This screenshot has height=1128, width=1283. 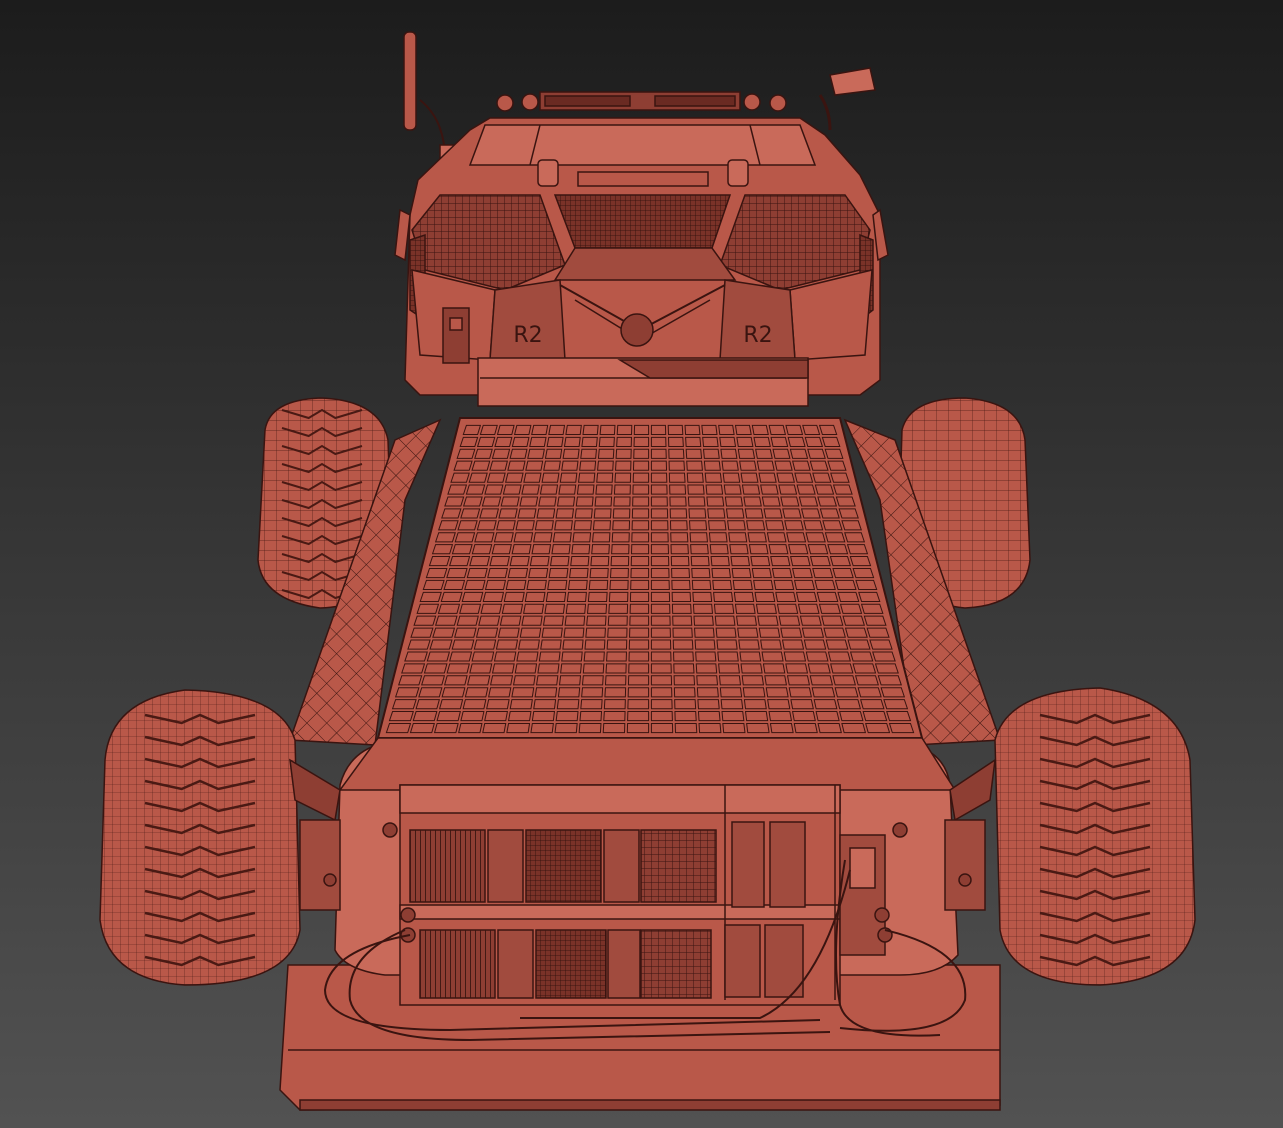 What do you see at coordinates (757, 335) in the screenshot?
I see `cab-right-label: R2` at bounding box center [757, 335].